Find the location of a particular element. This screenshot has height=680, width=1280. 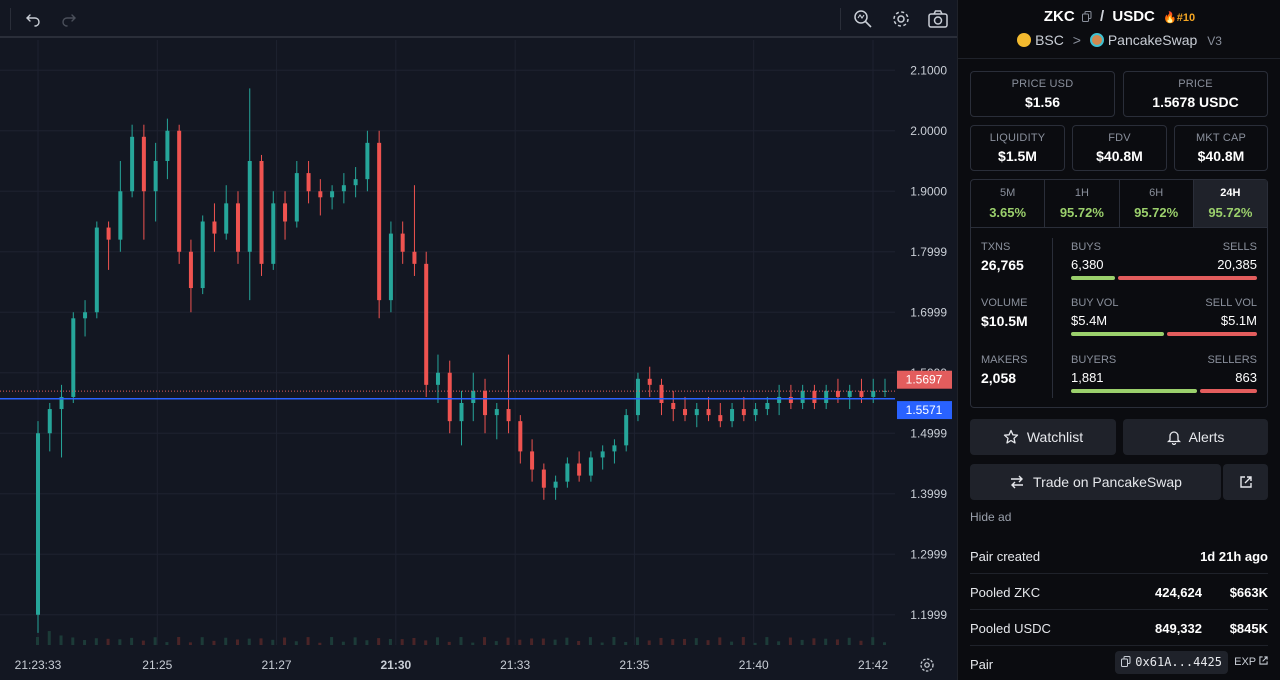

pooled-base-label: Pooled ZKC is located at coordinates (1005, 592).